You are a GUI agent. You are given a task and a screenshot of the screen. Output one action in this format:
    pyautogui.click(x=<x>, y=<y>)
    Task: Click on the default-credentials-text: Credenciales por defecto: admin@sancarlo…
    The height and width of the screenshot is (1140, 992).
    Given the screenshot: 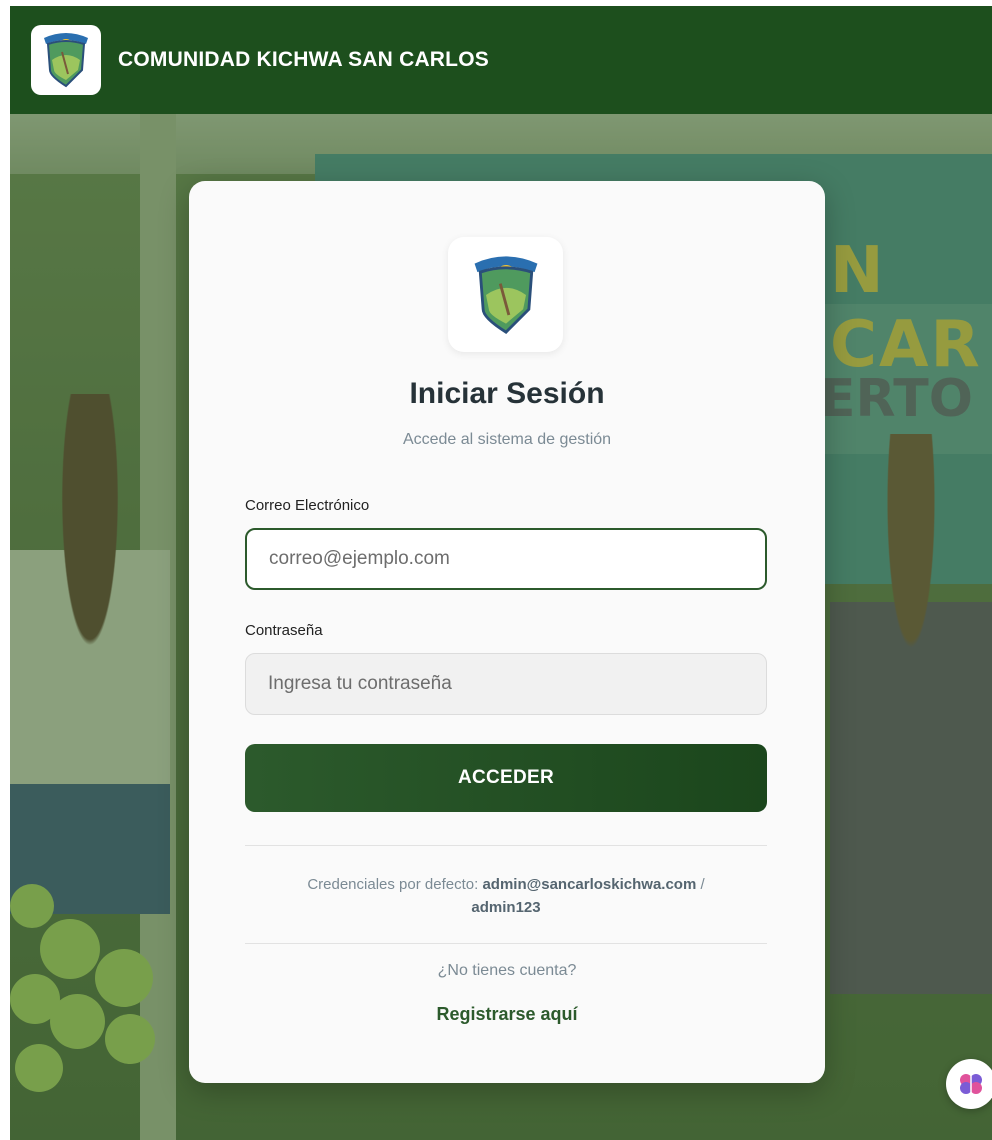 What is the action you would take?
    pyautogui.click(x=506, y=896)
    